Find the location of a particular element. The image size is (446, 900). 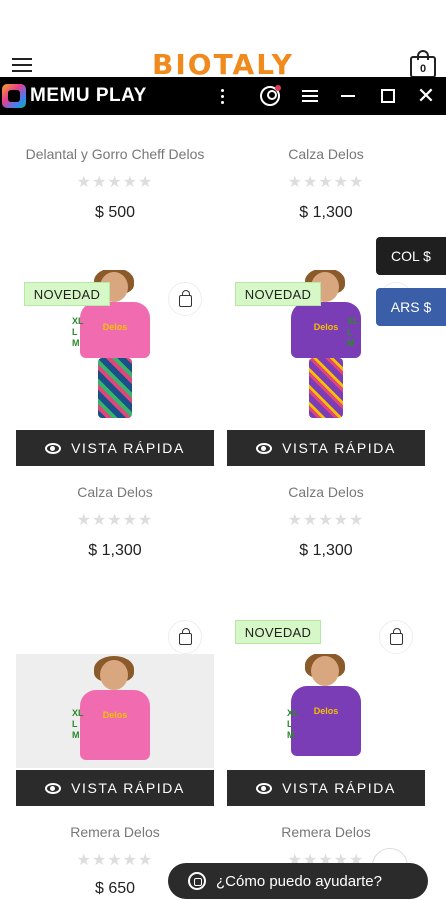

product-card: Delantal y Gorro Cheff Delos ★★★★★ $ 500 is located at coordinates (115, 185).